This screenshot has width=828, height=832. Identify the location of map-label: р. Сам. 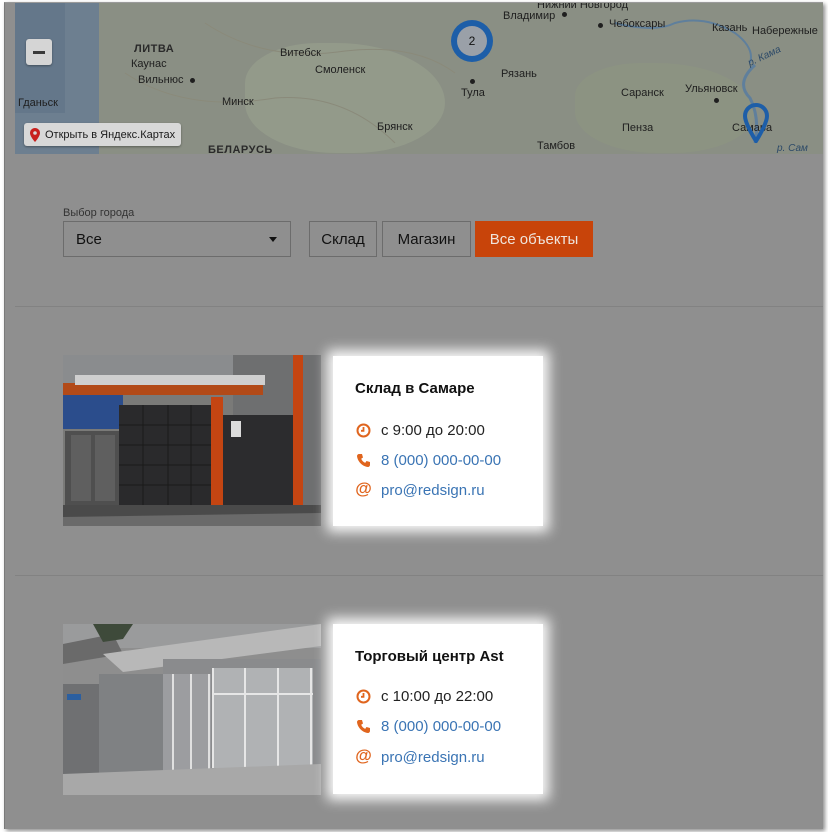
(792, 148).